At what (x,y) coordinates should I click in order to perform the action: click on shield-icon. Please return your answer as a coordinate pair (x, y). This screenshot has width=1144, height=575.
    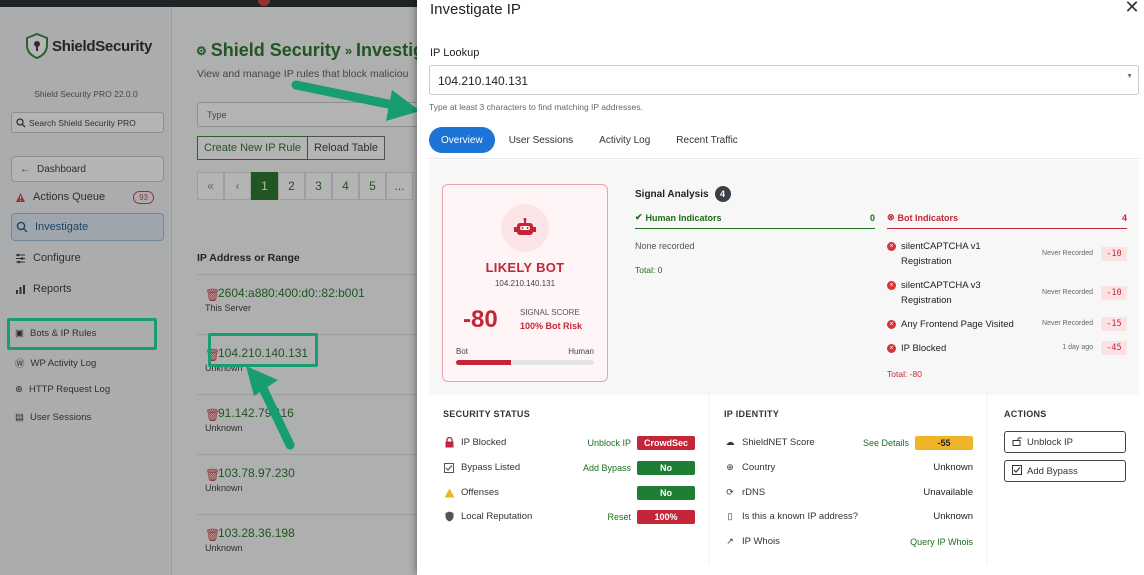
    Looking at the image, I should click on (449, 517).